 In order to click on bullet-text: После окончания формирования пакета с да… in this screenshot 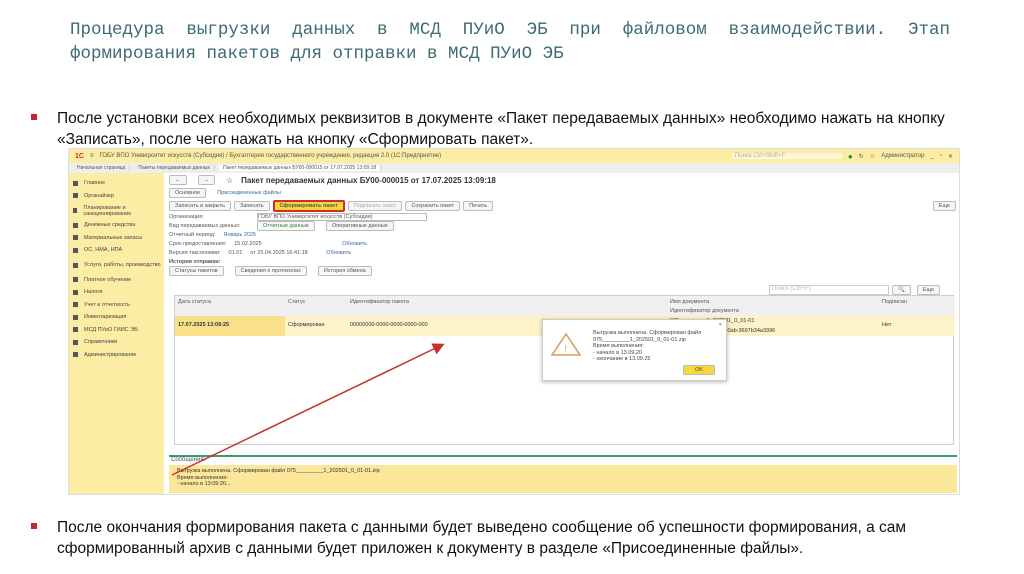, I will do `click(482, 538)`.